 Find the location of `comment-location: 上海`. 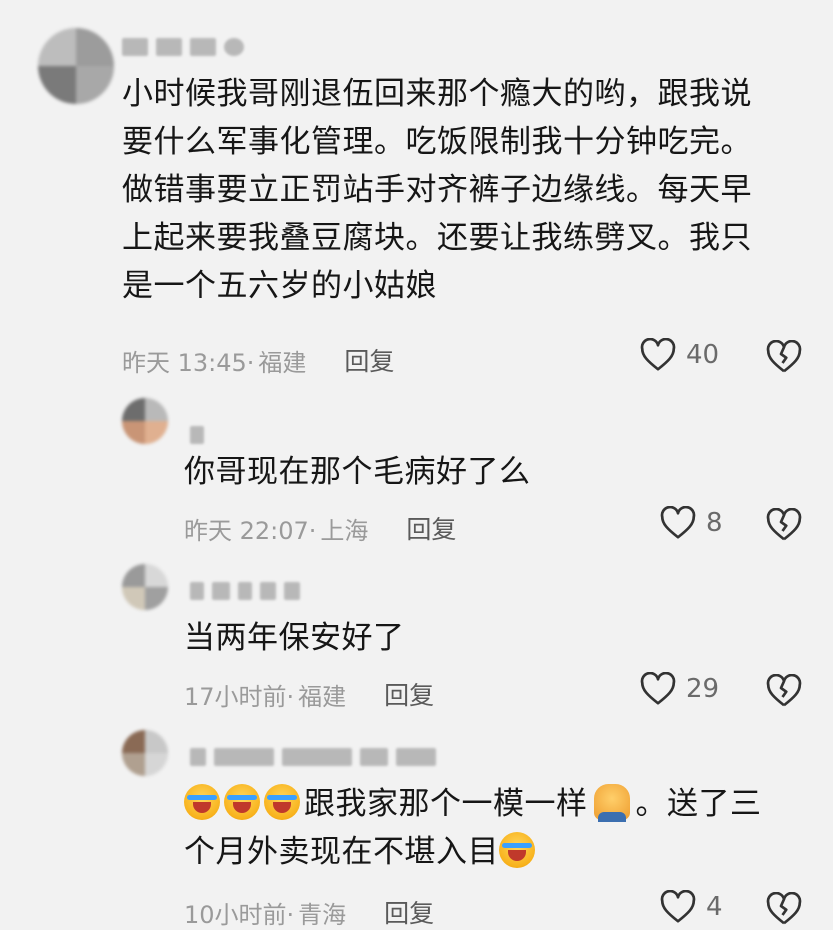

comment-location: 上海 is located at coordinates (344, 530).